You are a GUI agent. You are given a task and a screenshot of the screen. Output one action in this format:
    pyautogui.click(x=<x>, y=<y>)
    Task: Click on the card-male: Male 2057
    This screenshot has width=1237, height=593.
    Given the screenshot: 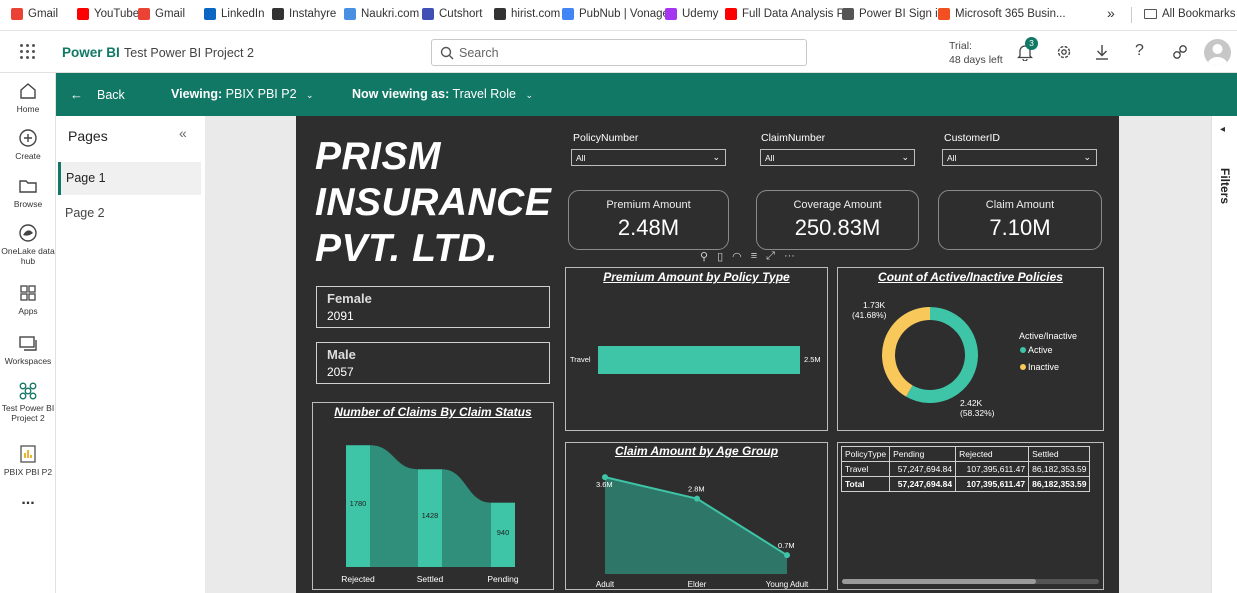 What is the action you would take?
    pyautogui.click(x=433, y=363)
    